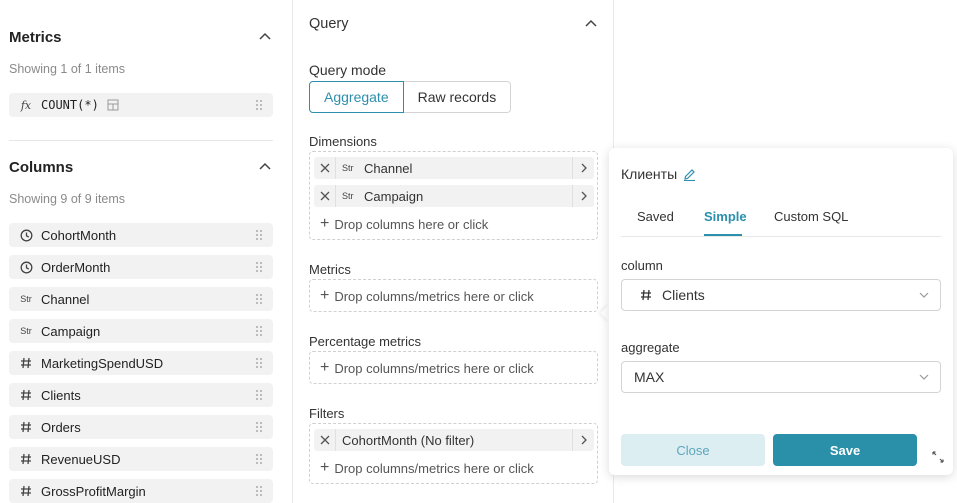 This screenshot has height=503, width=957. I want to click on column-item: MarketingSpendUSD, so click(141, 363).